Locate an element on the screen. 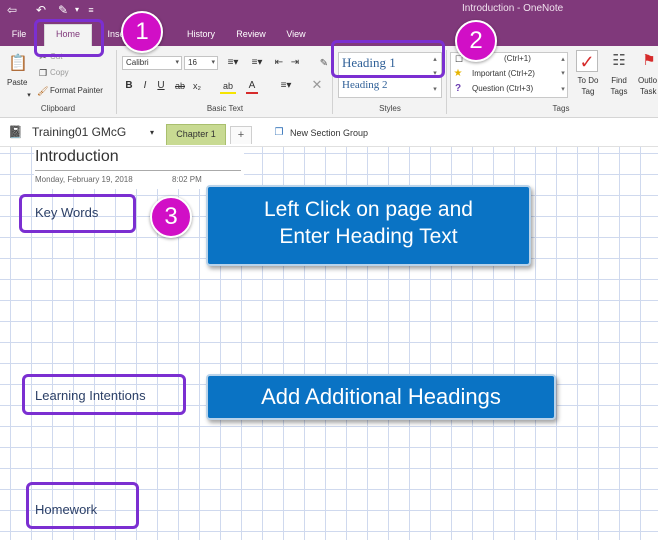  font-name-value: Calibri is located at coordinates (137, 62).